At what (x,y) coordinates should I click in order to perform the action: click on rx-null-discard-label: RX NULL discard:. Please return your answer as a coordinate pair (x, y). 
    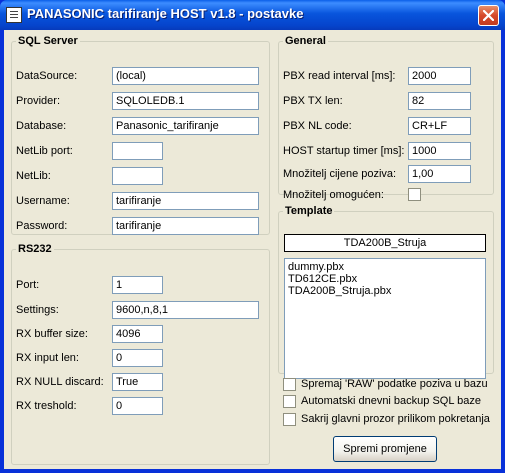
    Looking at the image, I should click on (60, 382).